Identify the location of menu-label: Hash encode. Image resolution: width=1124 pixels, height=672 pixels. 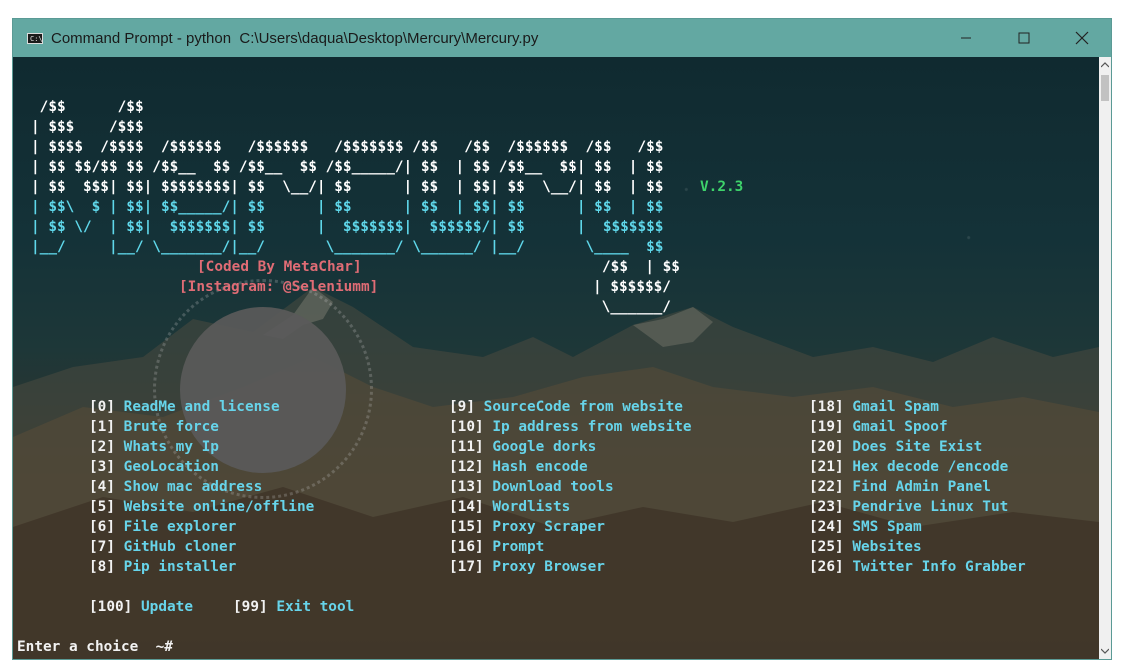
(540, 467).